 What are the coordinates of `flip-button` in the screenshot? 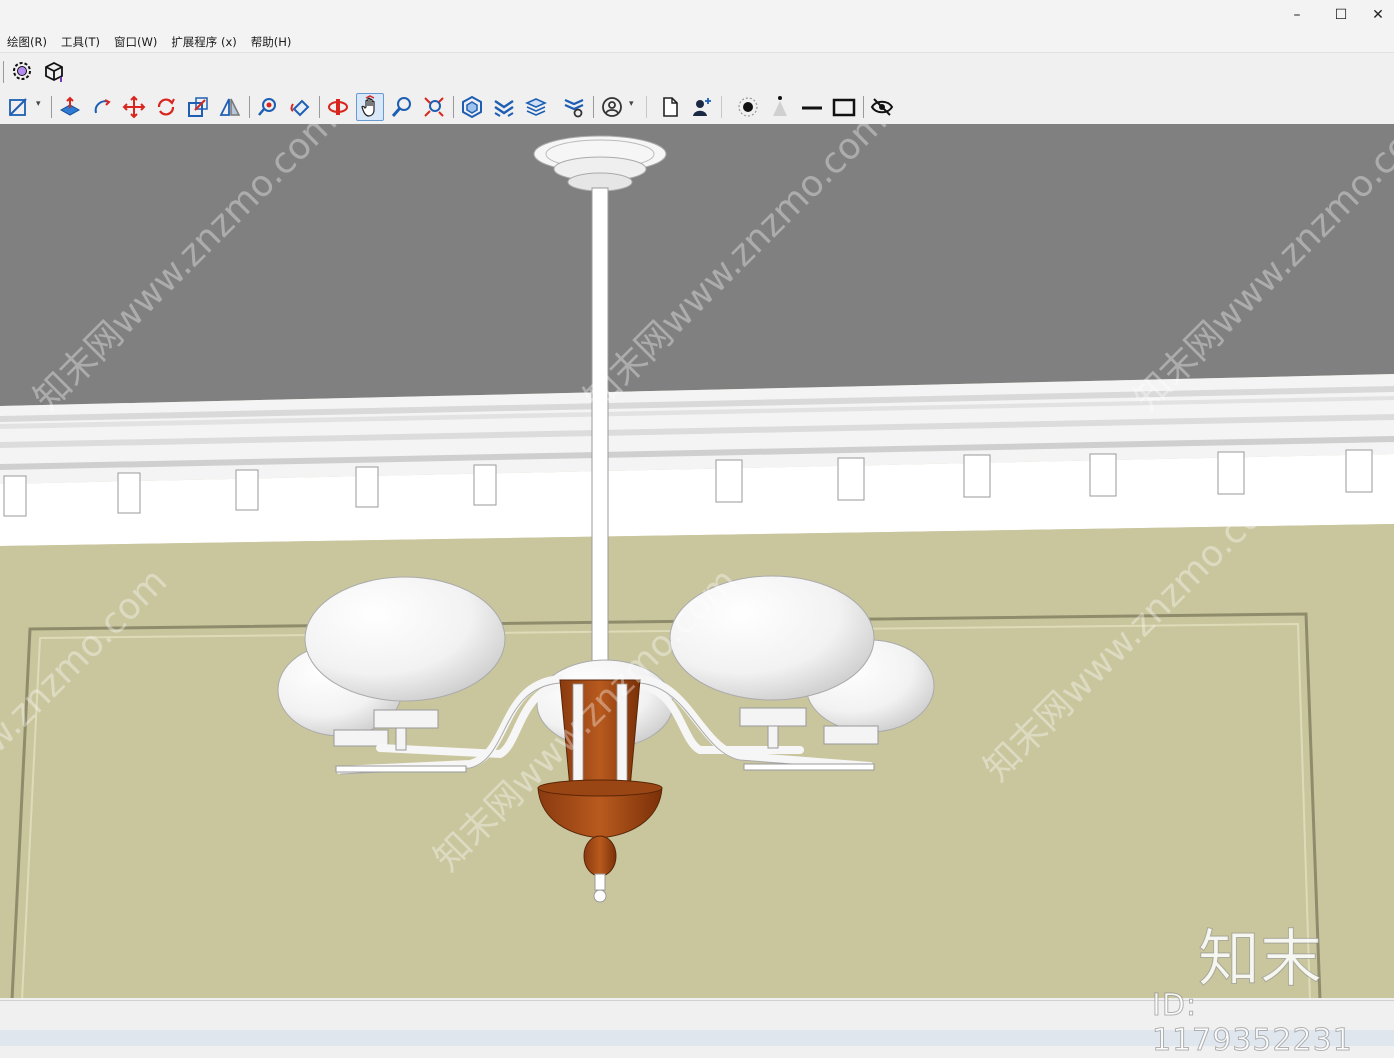 It's located at (230, 107).